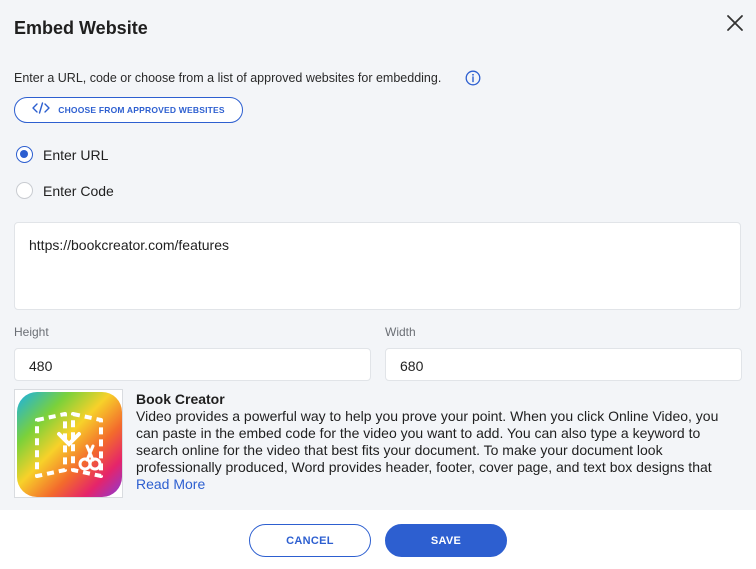 The width and height of the screenshot is (756, 569). What do you see at coordinates (400, 332) in the screenshot?
I see `width-label: Width` at bounding box center [400, 332].